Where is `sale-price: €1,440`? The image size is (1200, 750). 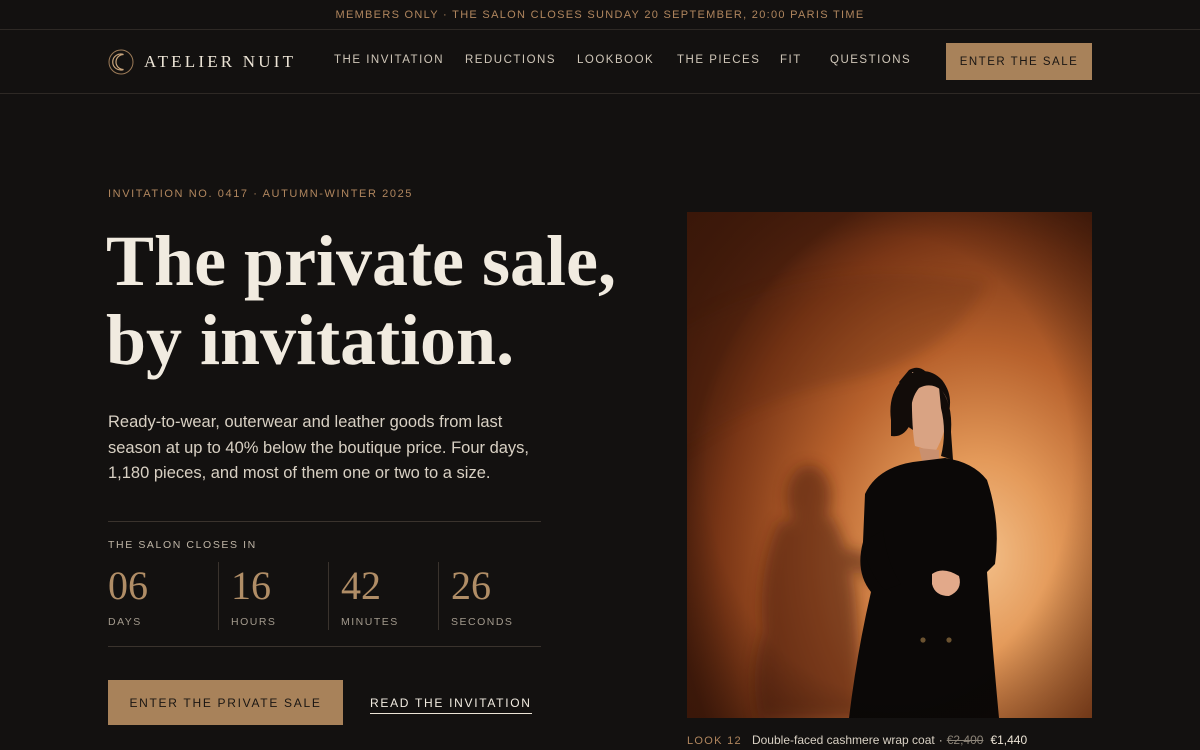
sale-price: €1,440 is located at coordinates (1009, 740).